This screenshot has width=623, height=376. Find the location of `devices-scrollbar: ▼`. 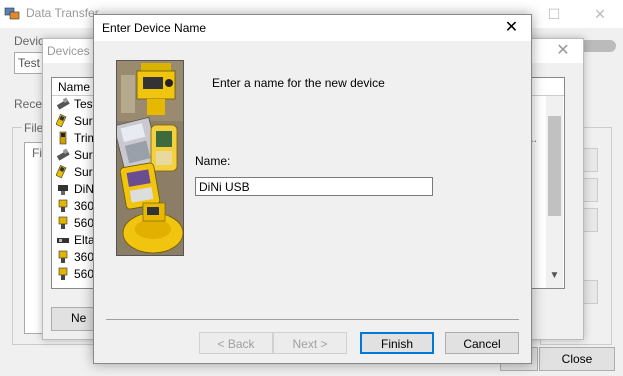

devices-scrollbar: ▼ is located at coordinates (554, 192).